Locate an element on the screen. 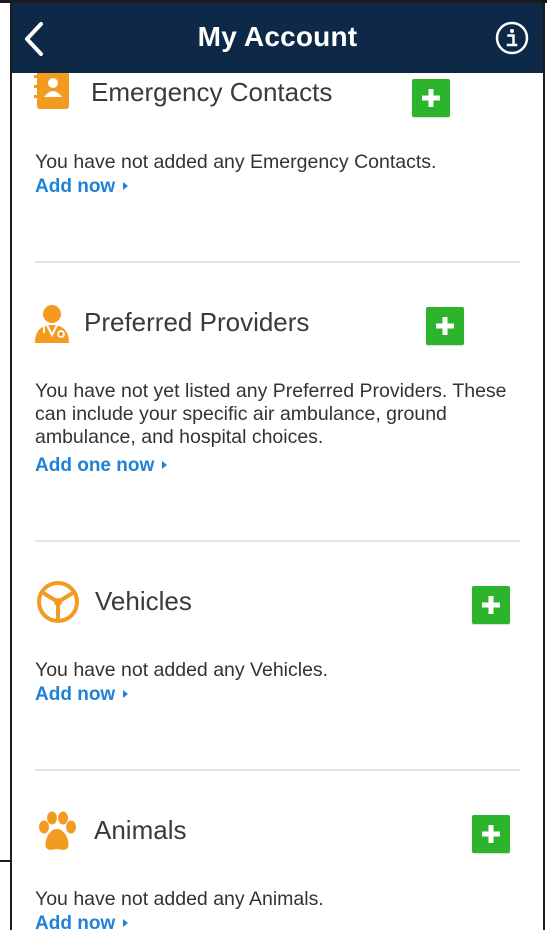 This screenshot has height=930, width=547. section-title: Animals is located at coordinates (140, 830).